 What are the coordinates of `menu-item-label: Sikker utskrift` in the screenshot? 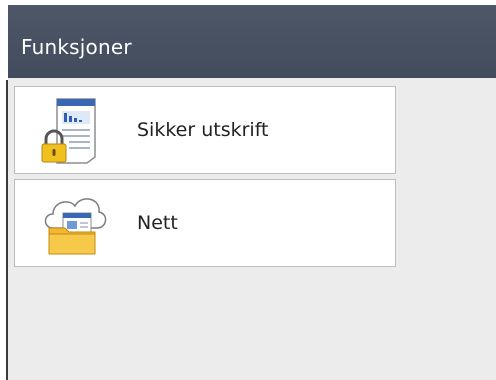 It's located at (203, 130).